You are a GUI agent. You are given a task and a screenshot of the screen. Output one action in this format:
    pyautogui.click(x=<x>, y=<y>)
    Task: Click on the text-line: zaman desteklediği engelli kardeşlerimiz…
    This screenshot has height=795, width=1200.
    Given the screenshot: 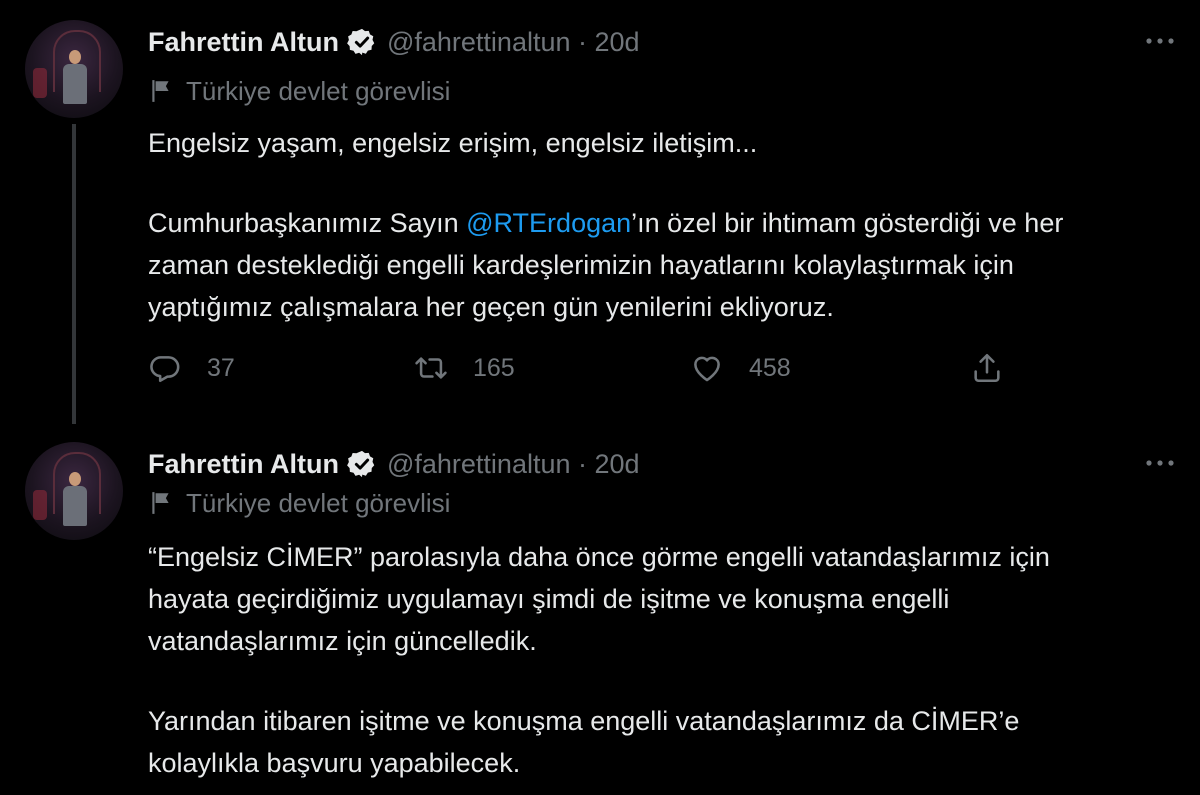 What is the action you would take?
    pyautogui.click(x=581, y=265)
    